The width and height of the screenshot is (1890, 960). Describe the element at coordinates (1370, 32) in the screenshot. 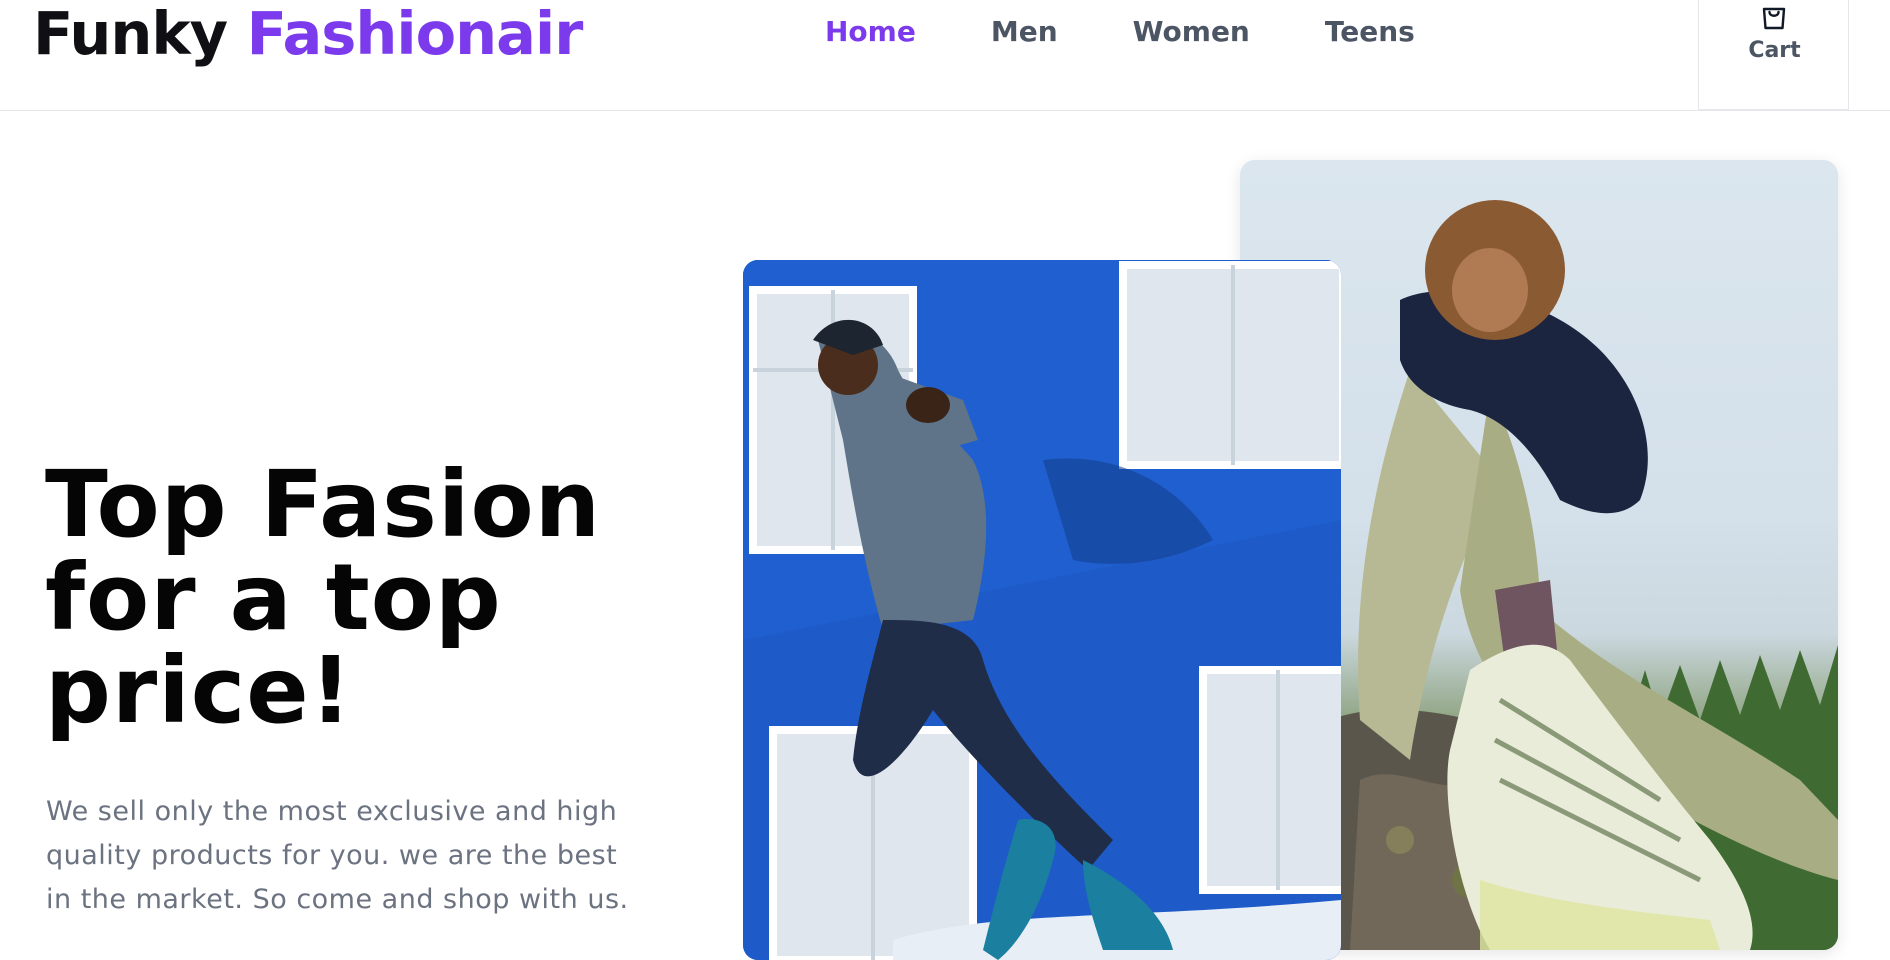

I see `nav-item-teens: Teens` at that location.